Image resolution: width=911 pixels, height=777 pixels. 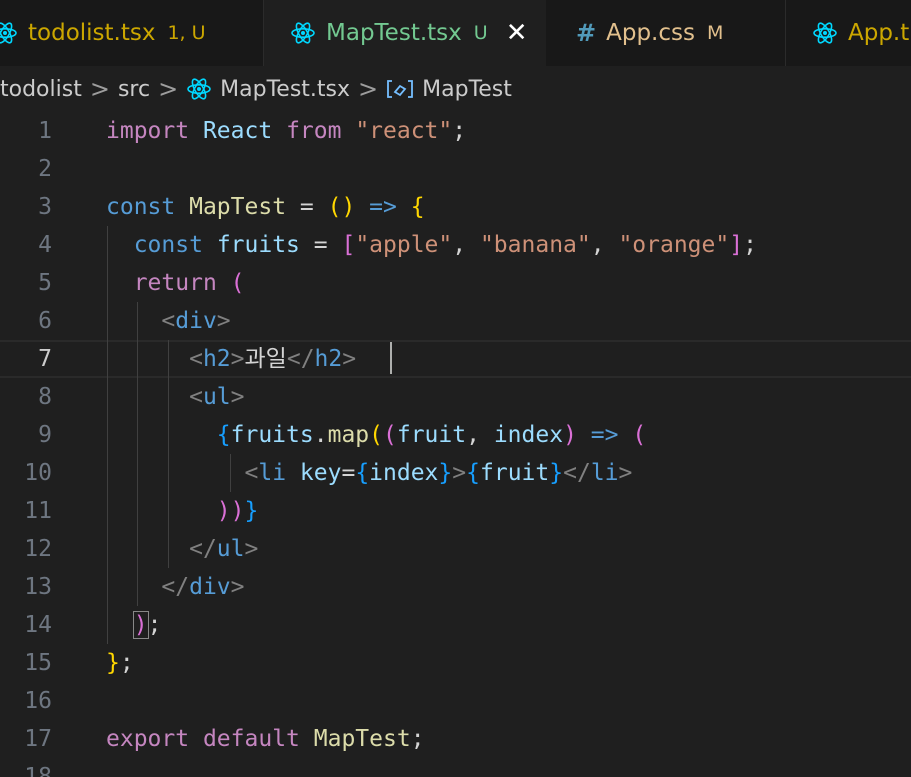 I want to click on code-line: 1 import React from "react";, so click(x=455, y=131).